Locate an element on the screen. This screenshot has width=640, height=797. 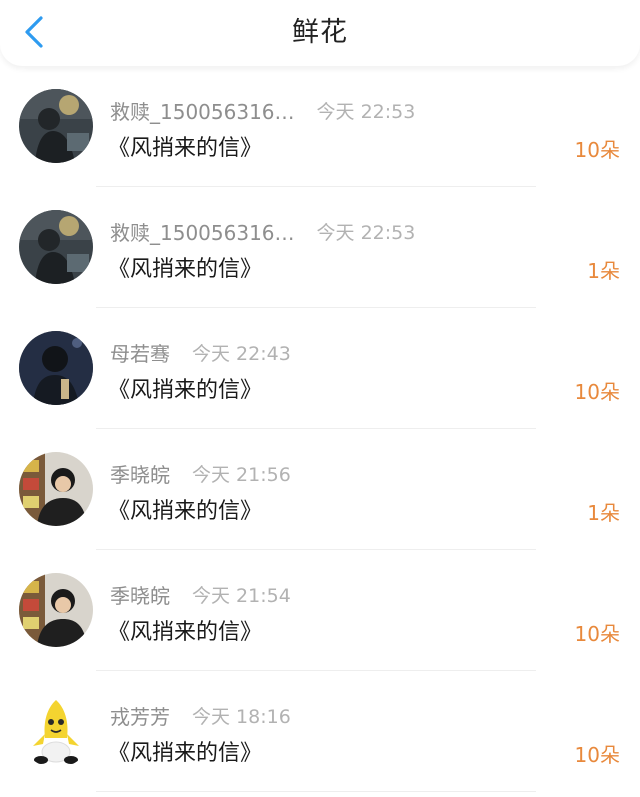
row-meta: 季晓皖 今天 21:56 is located at coordinates (200, 473).